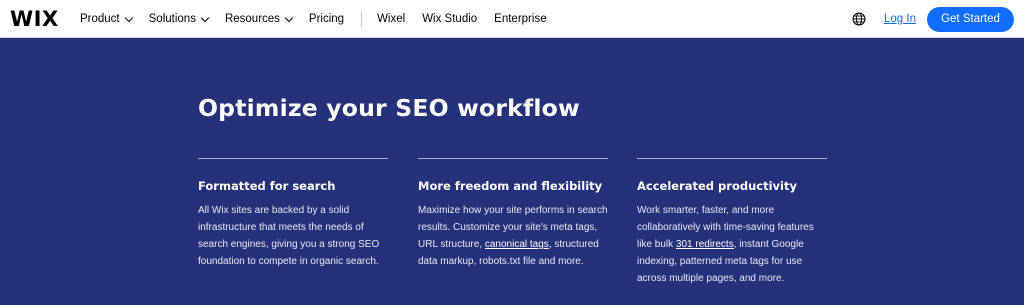 This screenshot has height=305, width=1024. I want to click on feature-title: More freedom and flexibility, so click(510, 186).